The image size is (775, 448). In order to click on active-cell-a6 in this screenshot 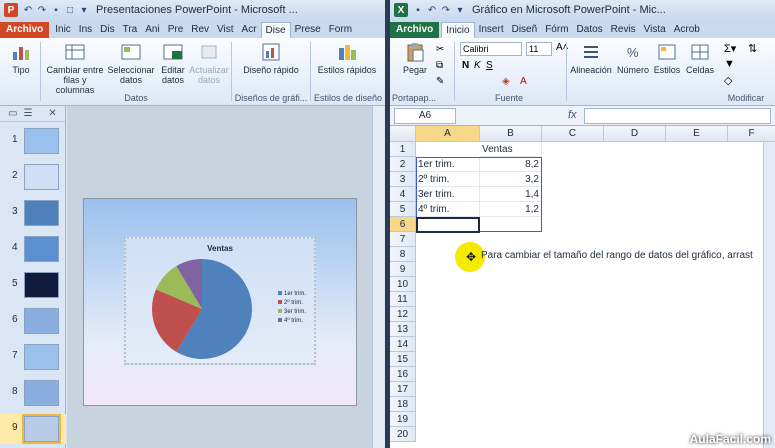, I will do `click(448, 225)`.